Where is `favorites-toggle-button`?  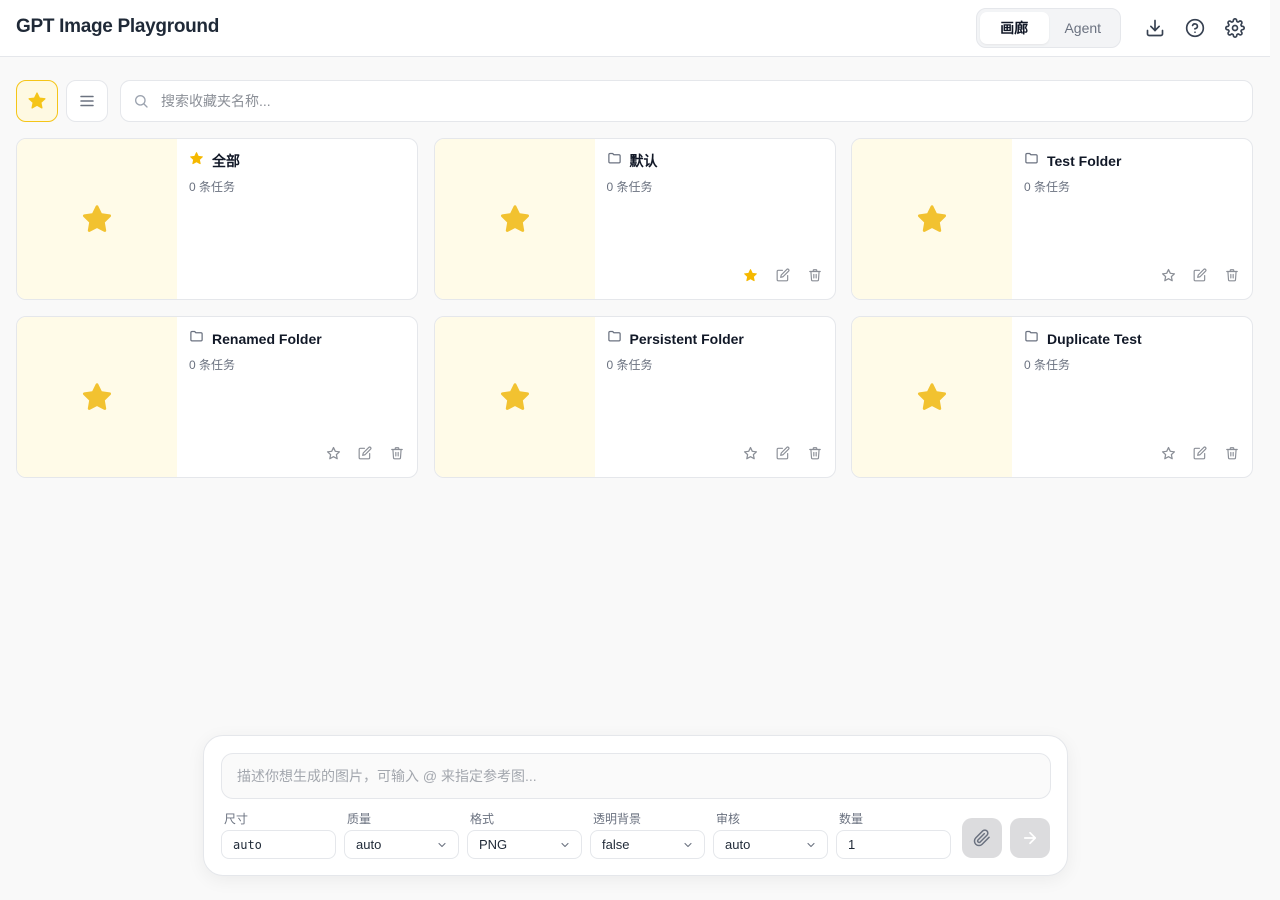 favorites-toggle-button is located at coordinates (37, 101).